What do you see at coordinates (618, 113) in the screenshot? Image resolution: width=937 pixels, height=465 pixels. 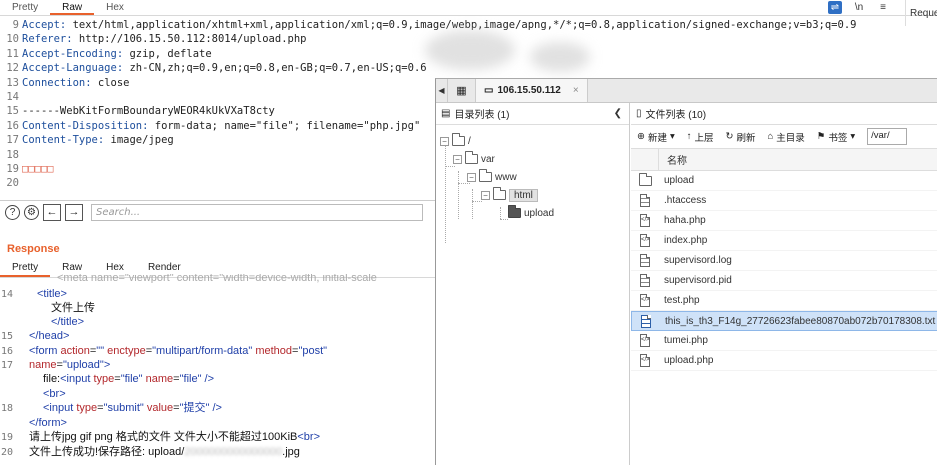 I see `collapse-chevron-icon: ❮` at bounding box center [618, 113].